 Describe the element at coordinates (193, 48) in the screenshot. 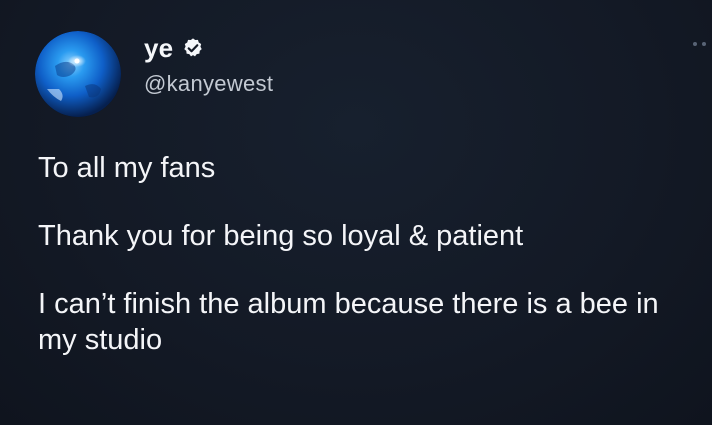

I see `verified-badge-icon` at that location.